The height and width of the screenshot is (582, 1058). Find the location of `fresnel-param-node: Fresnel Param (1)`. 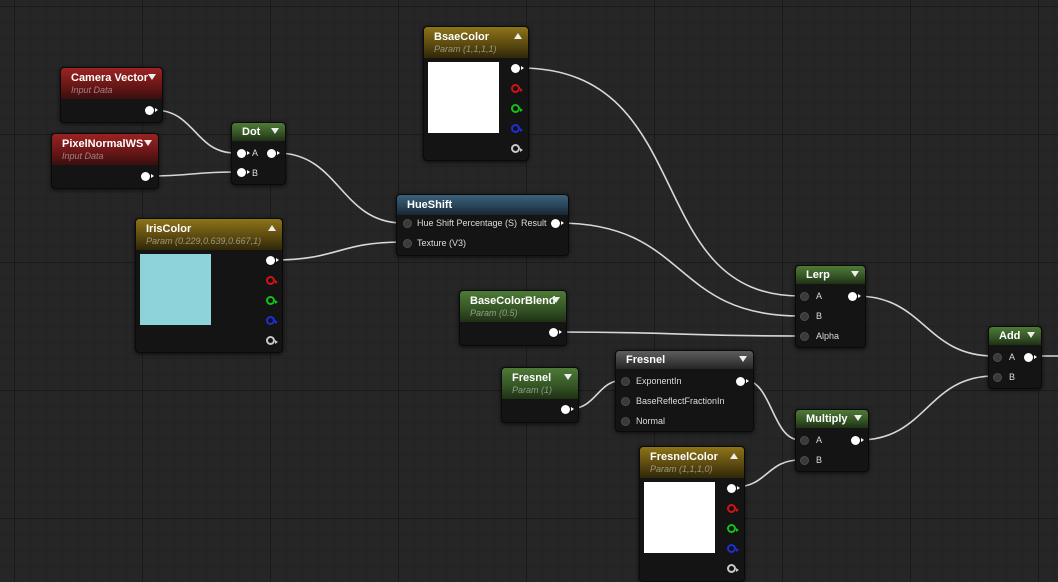

fresnel-param-node: Fresnel Param (1) is located at coordinates (540, 395).